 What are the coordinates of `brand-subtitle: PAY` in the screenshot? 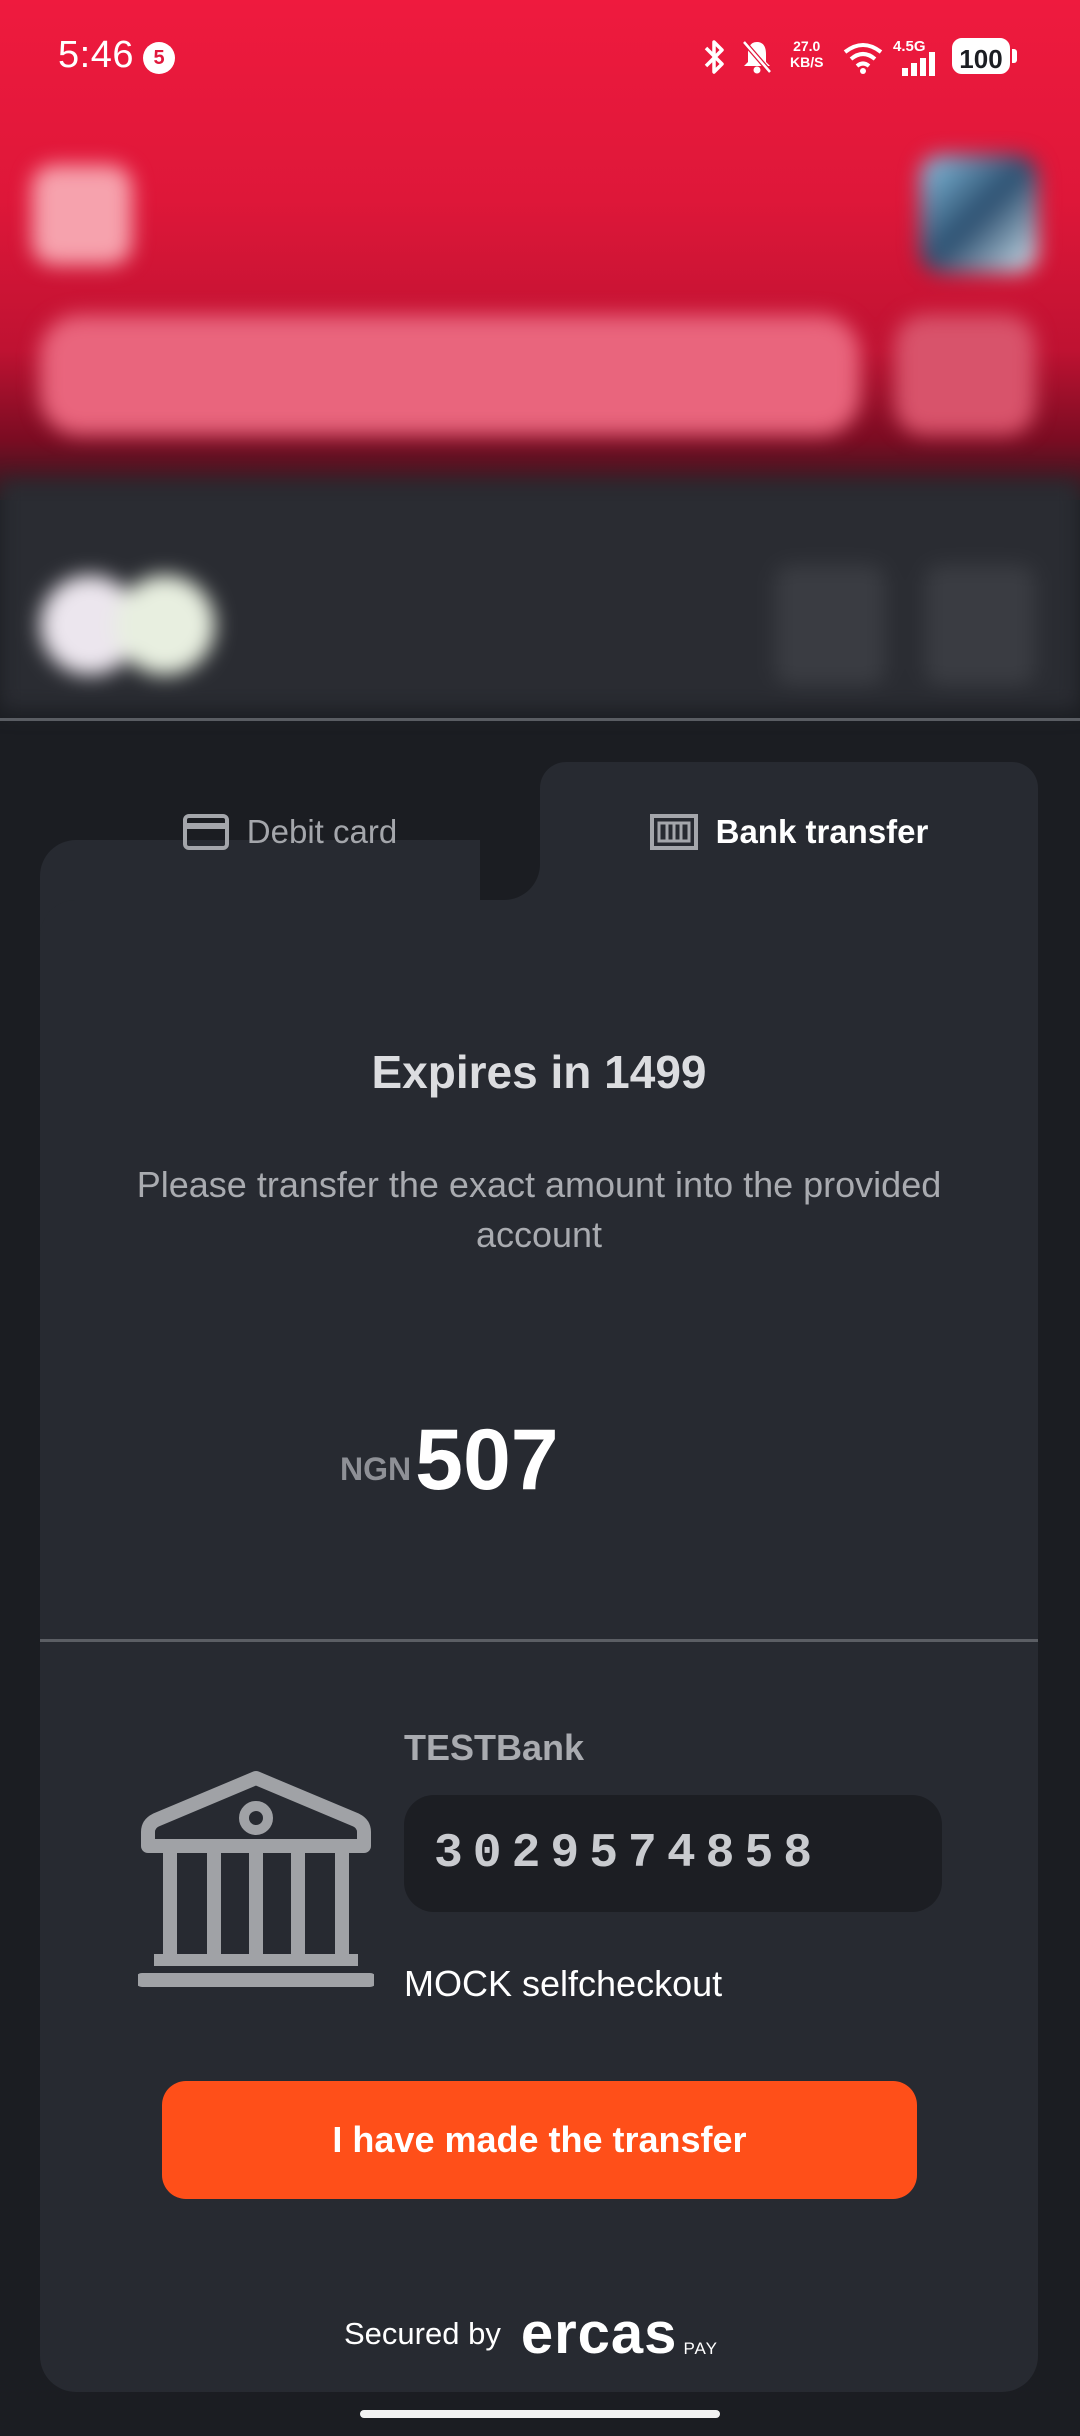 It's located at (700, 2348).